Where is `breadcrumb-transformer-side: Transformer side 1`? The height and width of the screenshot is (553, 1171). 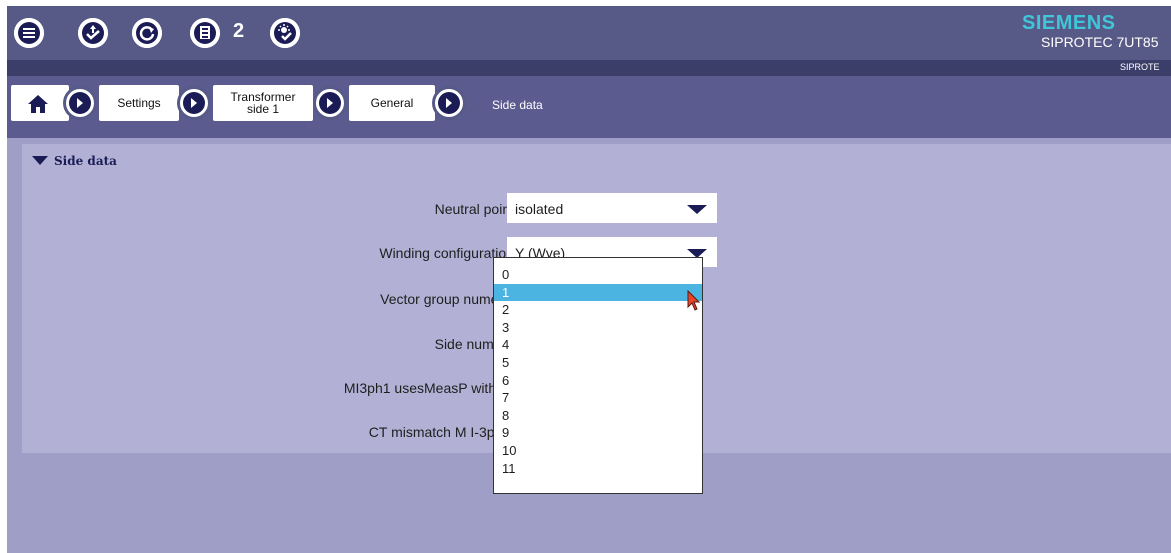 breadcrumb-transformer-side: Transformer side 1 is located at coordinates (263, 103).